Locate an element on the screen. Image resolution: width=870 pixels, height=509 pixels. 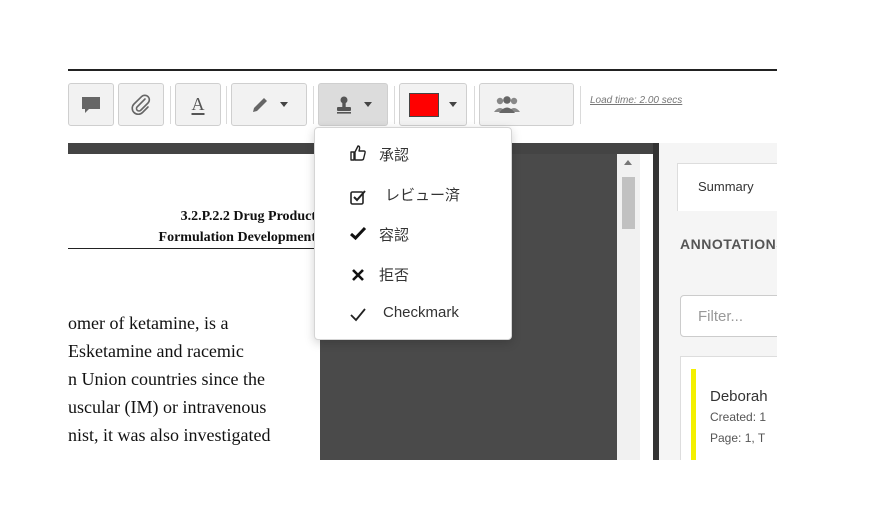
toolbar-top-border is located at coordinates (422, 70).